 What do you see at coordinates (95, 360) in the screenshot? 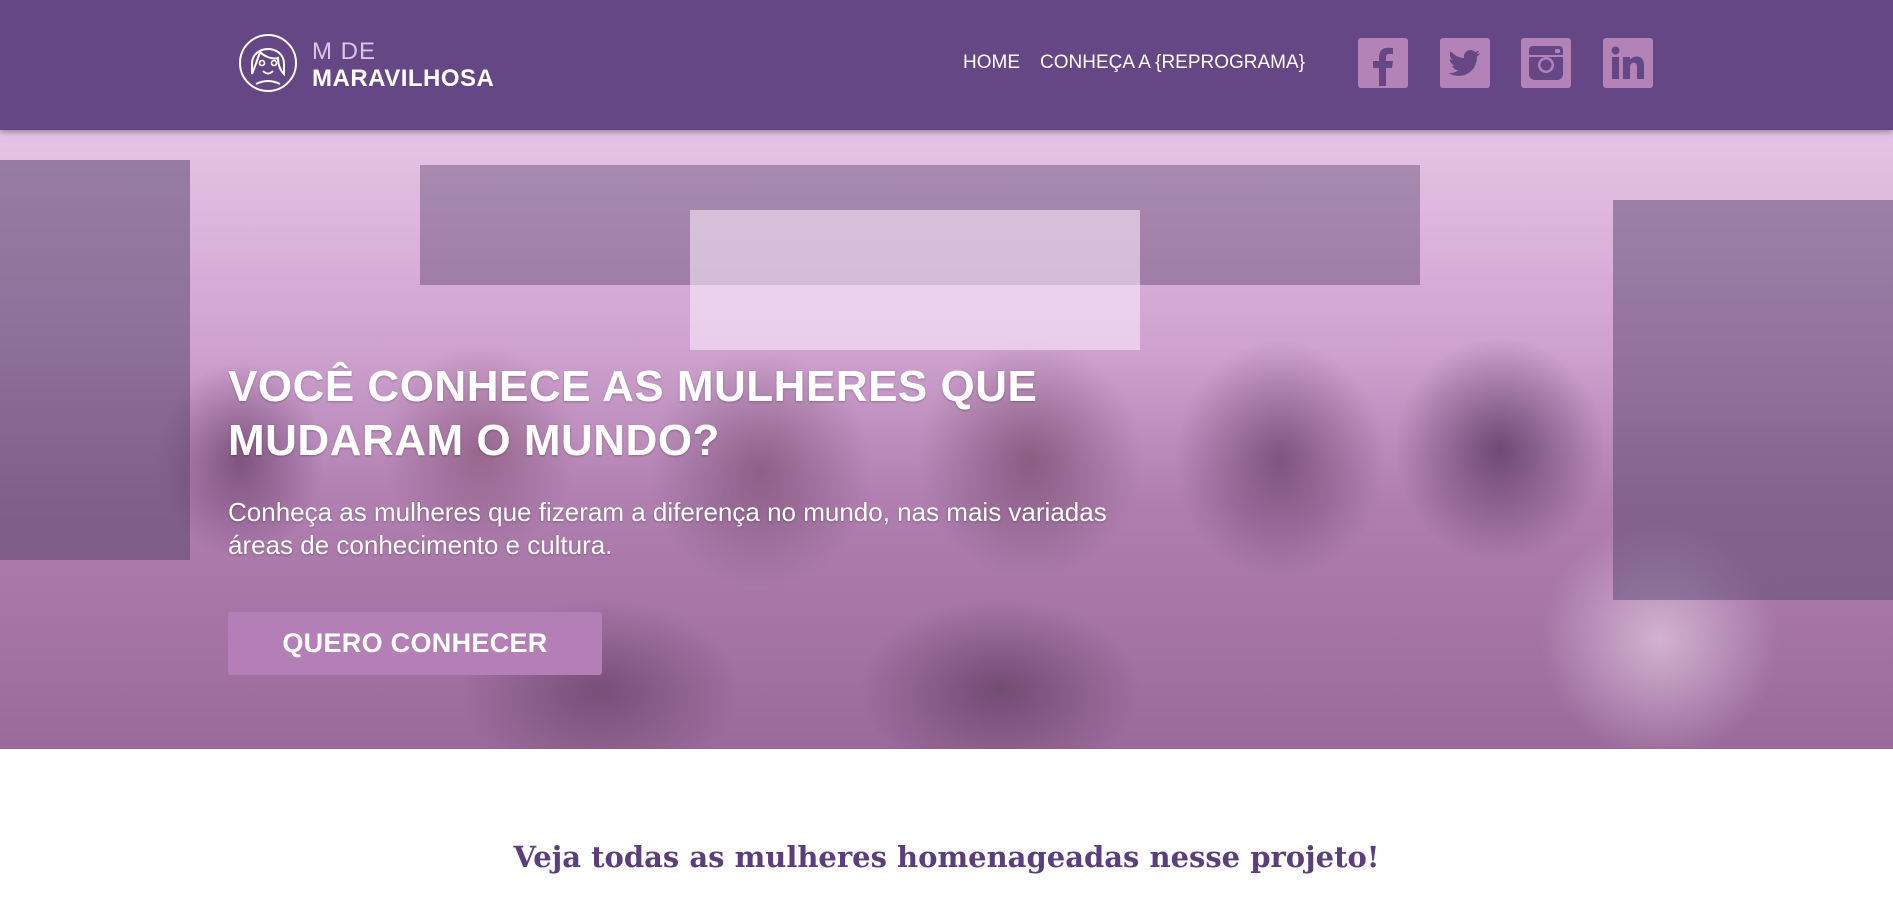
I see `hero-photo-background` at bounding box center [95, 360].